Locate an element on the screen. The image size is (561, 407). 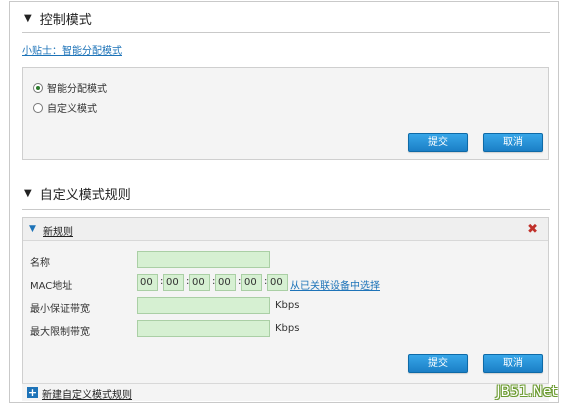
rule-submit-button: 提交 is located at coordinates (438, 363).